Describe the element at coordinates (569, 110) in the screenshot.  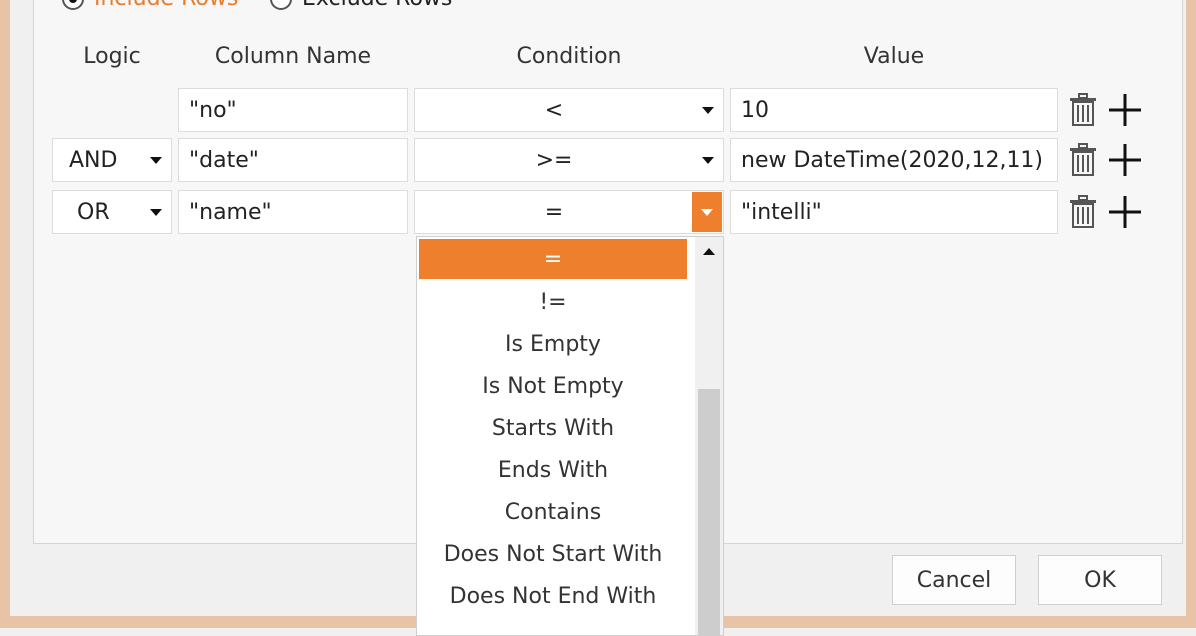
I see `condition-select: <` at that location.